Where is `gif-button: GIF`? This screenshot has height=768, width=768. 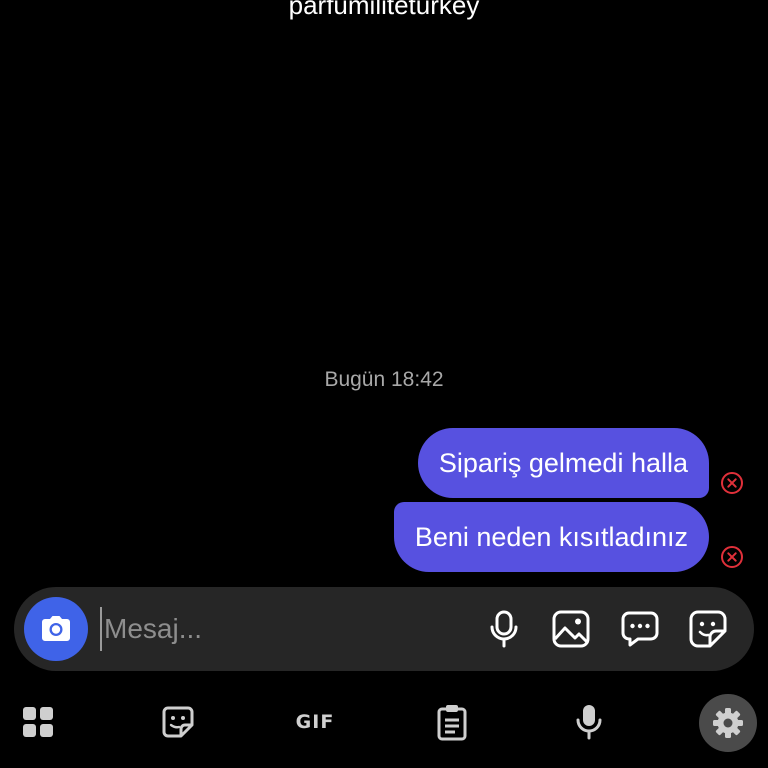
gif-button: GIF is located at coordinates (315, 722).